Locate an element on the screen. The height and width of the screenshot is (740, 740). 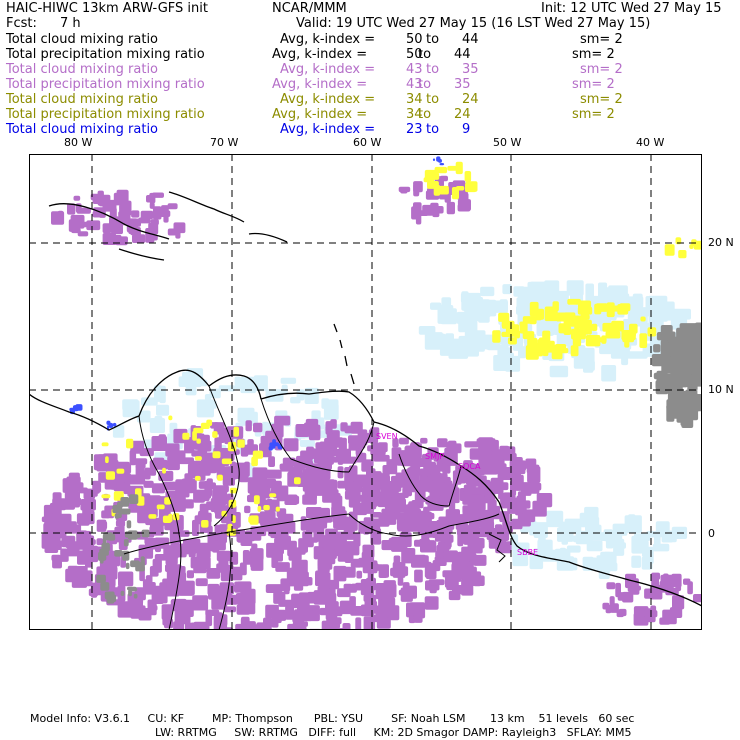
legend-name: Total cloud mixing ratio is located at coordinates (82, 39).